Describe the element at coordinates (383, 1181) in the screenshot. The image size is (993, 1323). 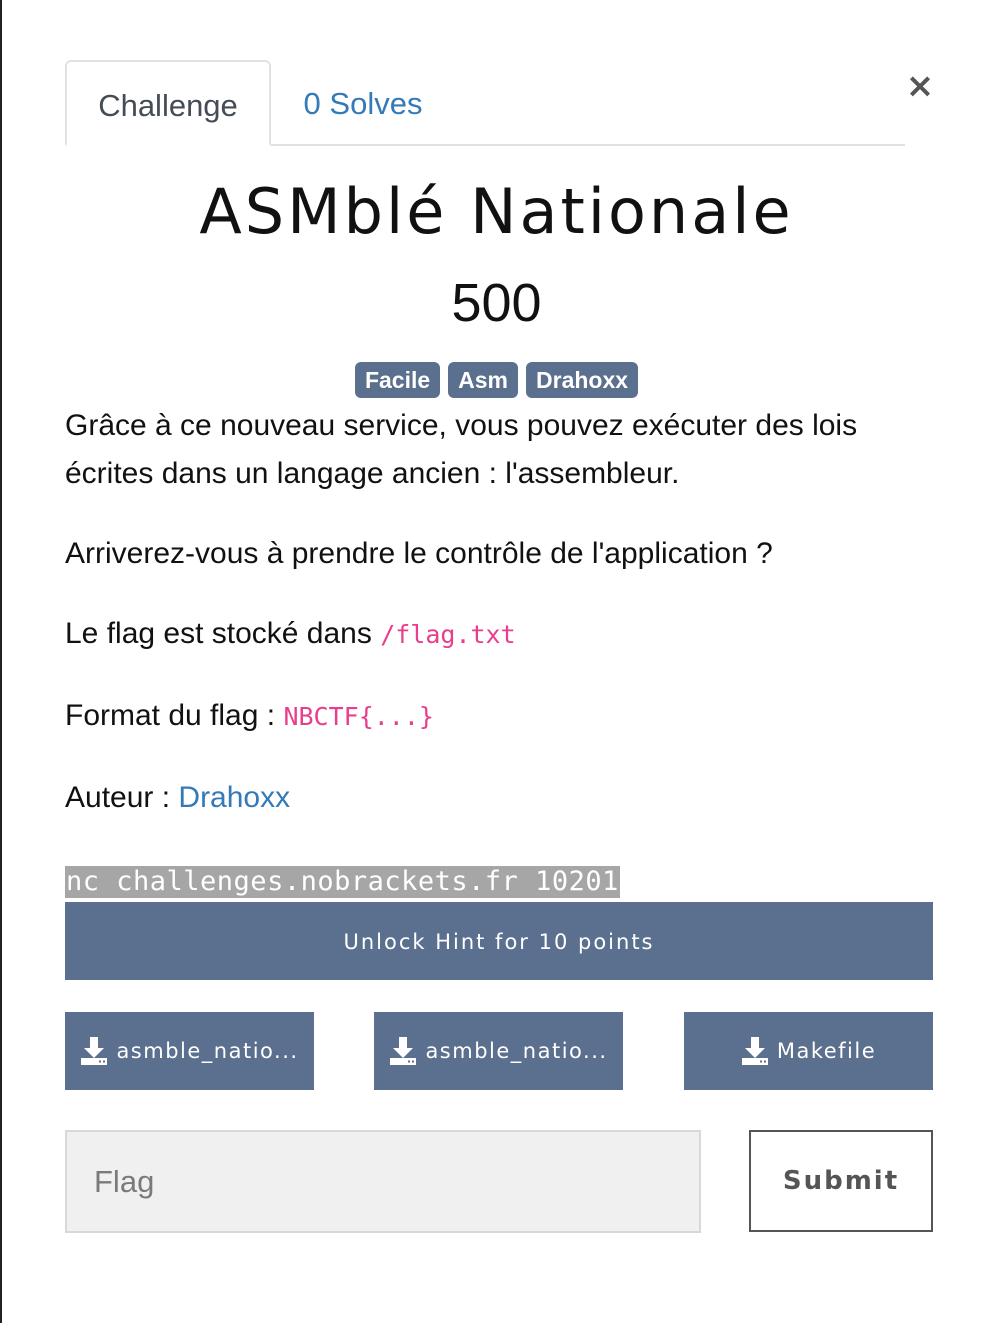
I see `flag-input` at that location.